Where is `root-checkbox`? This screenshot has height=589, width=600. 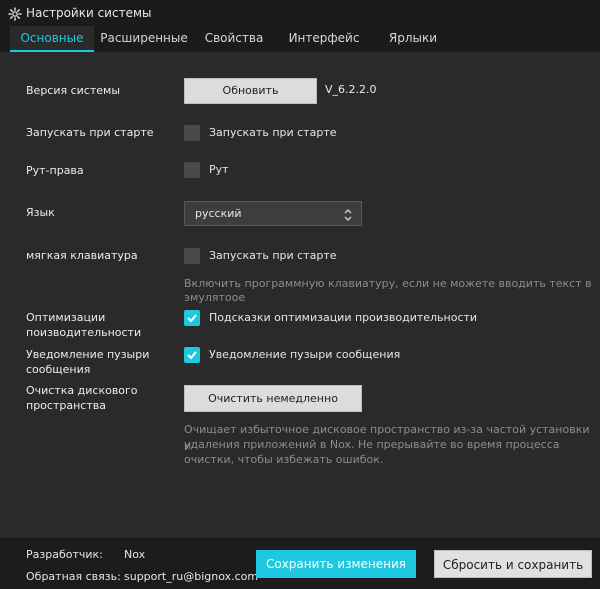 root-checkbox is located at coordinates (192, 170).